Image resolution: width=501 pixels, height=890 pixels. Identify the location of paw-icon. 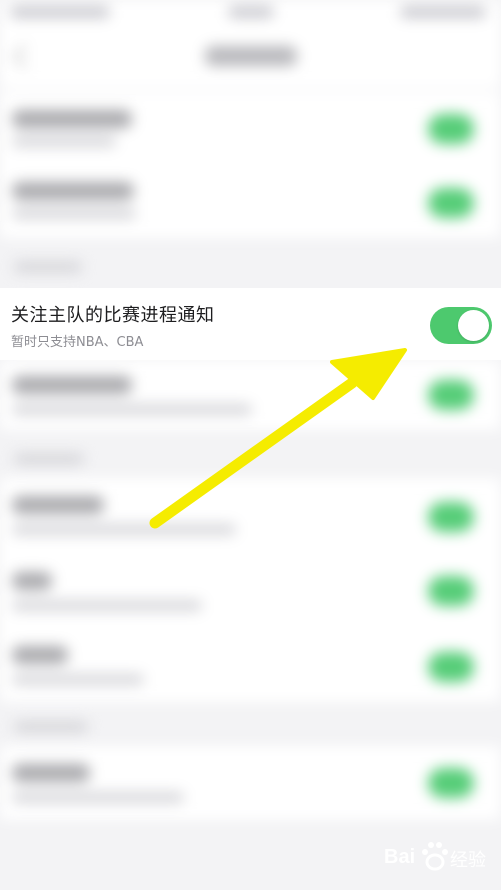
(435, 856).